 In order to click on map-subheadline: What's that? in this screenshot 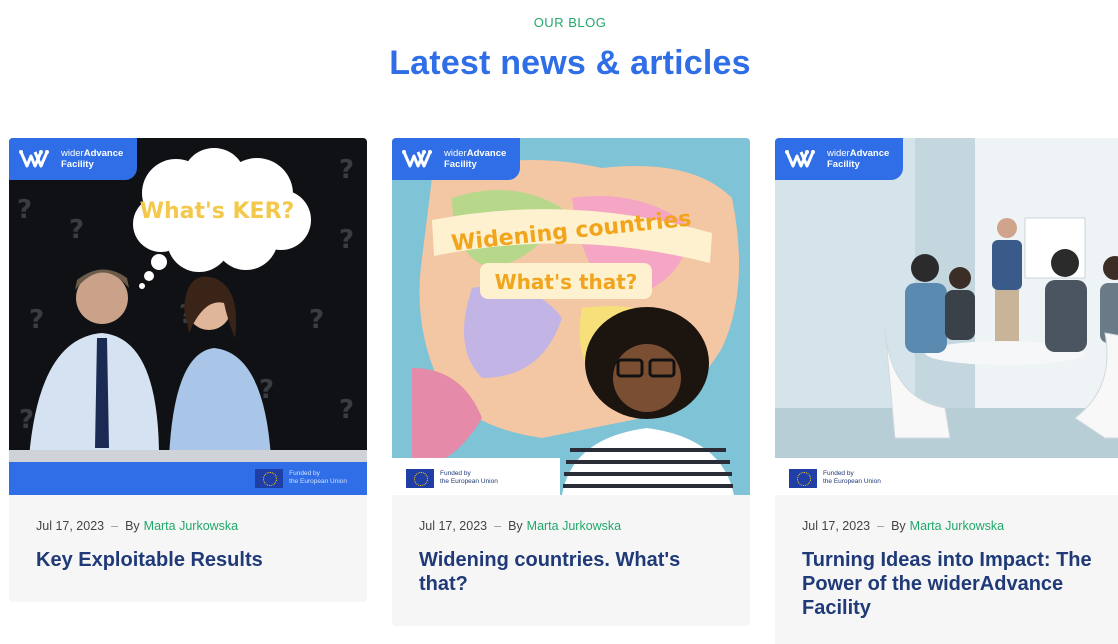, I will do `click(566, 282)`.